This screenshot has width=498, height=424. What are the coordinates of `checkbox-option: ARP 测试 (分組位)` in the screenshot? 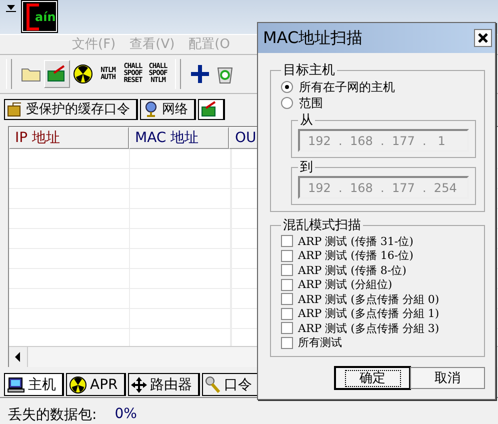 It's located at (378, 285).